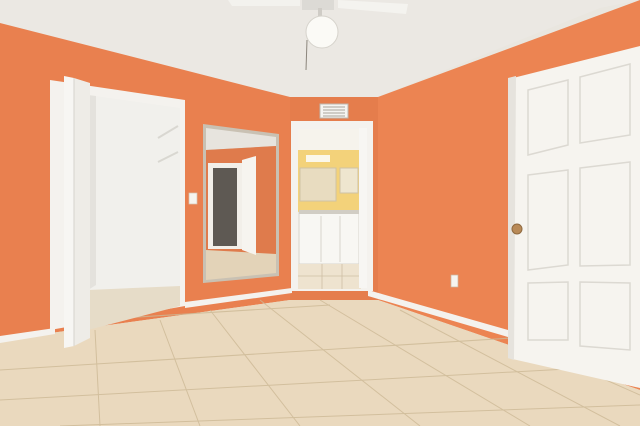  I want to click on hvac-vent-icon, so click(334, 111).